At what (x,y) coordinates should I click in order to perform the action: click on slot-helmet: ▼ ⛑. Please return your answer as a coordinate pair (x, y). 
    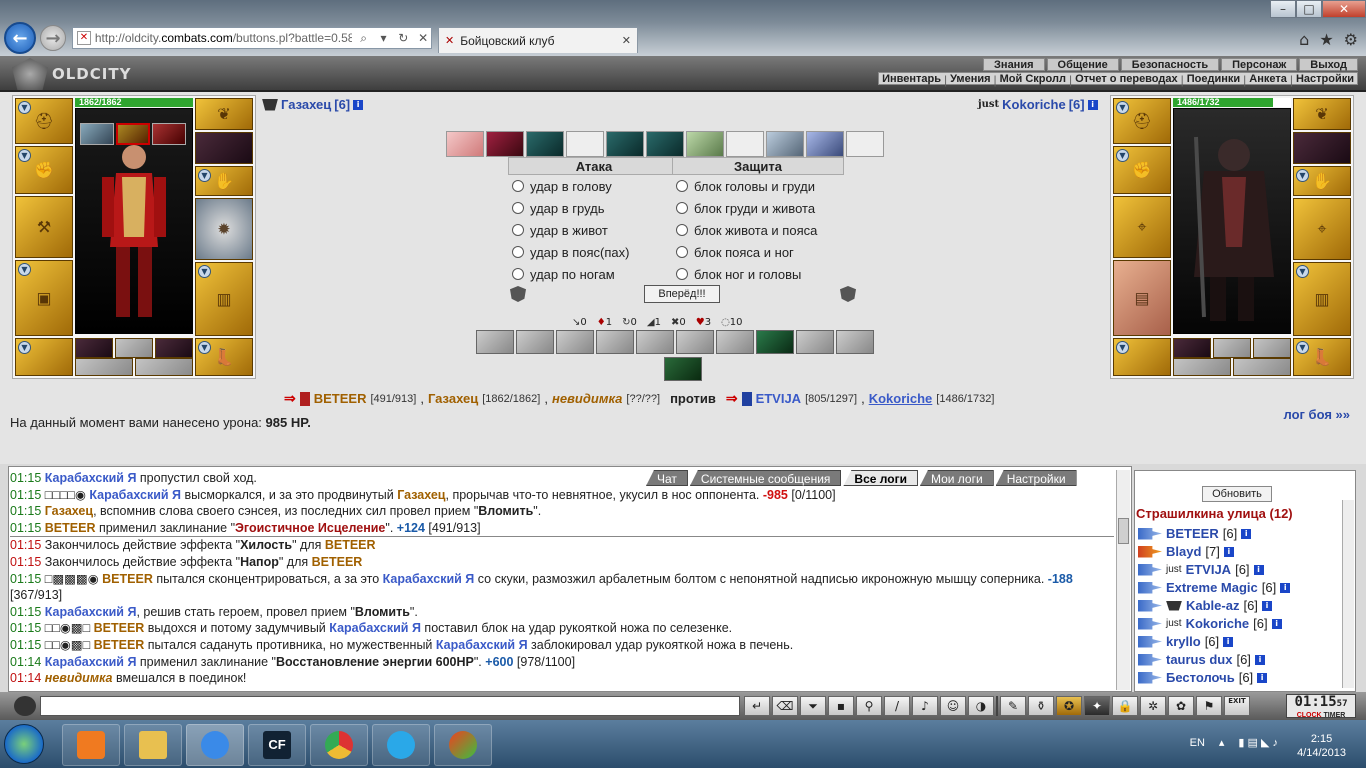
    Looking at the image, I should click on (44, 121).